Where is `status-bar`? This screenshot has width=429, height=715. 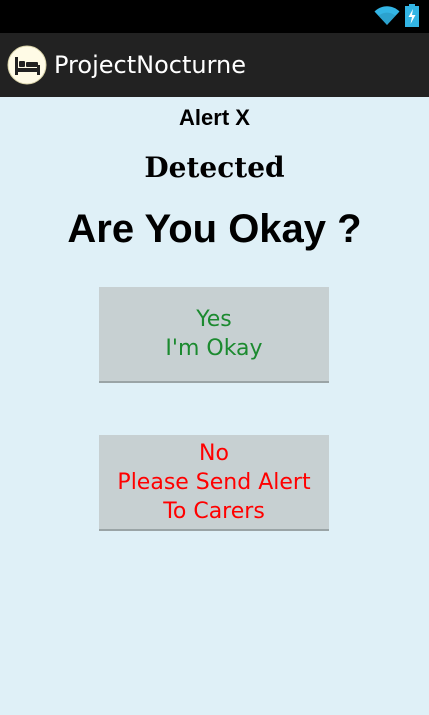
status-bar is located at coordinates (214, 16).